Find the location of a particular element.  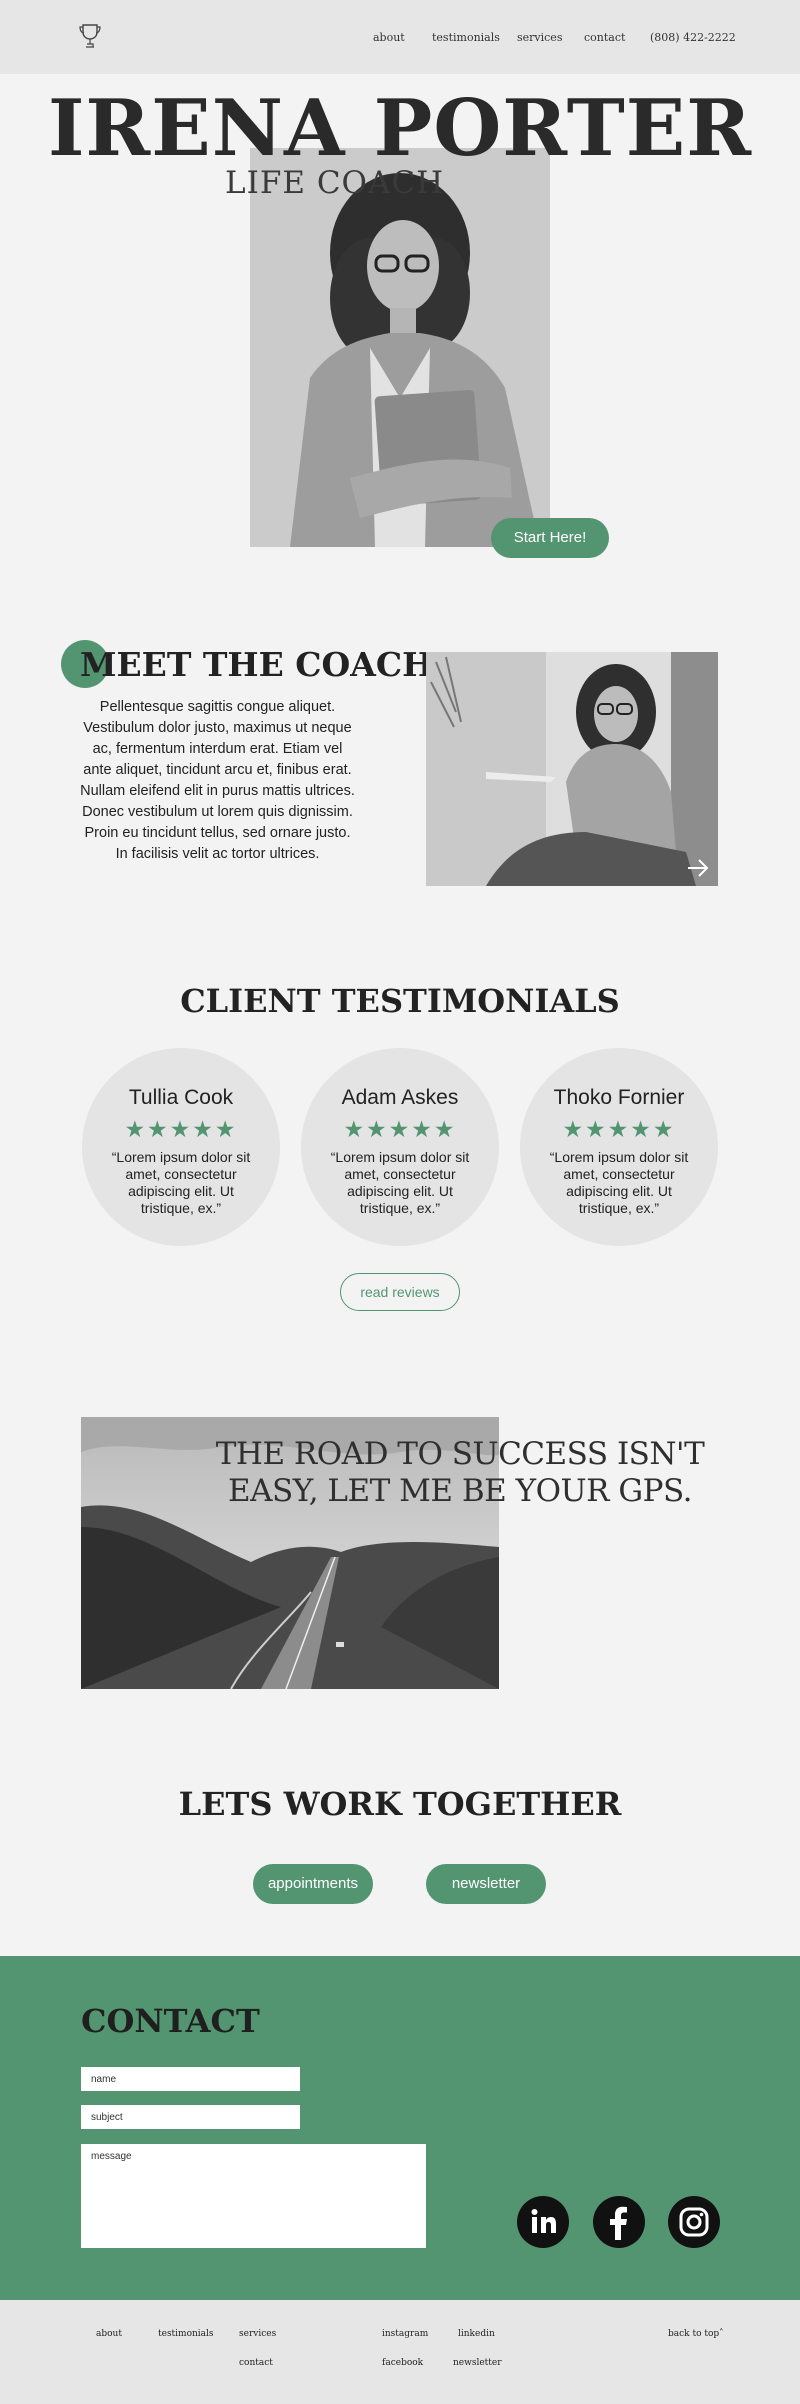

read-reviews-button: read reviews is located at coordinates (400, 1292).